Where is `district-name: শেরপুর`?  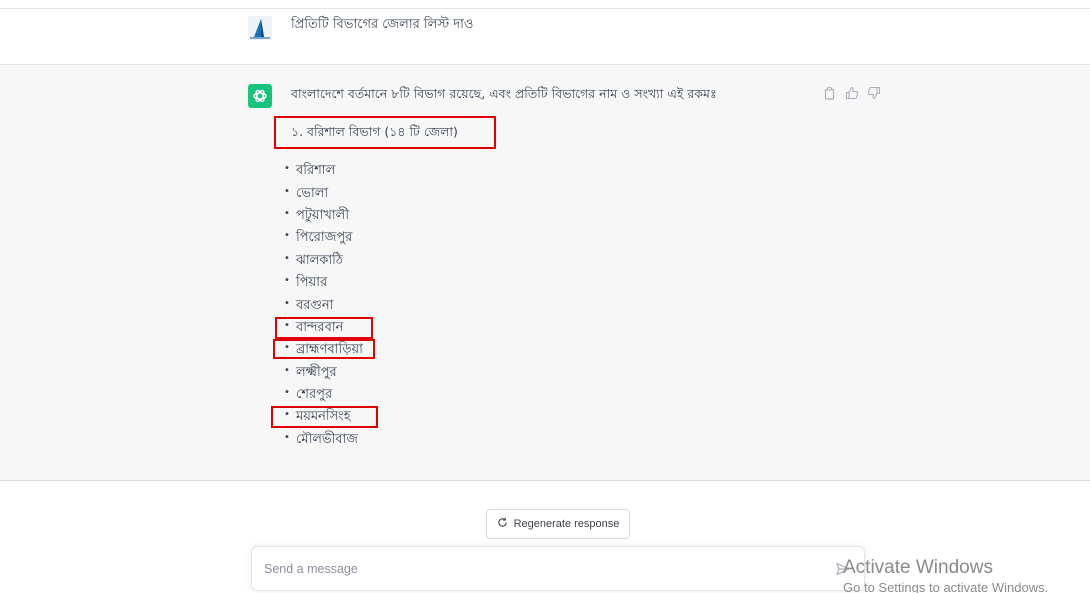
district-name: শেরপুর is located at coordinates (314, 395).